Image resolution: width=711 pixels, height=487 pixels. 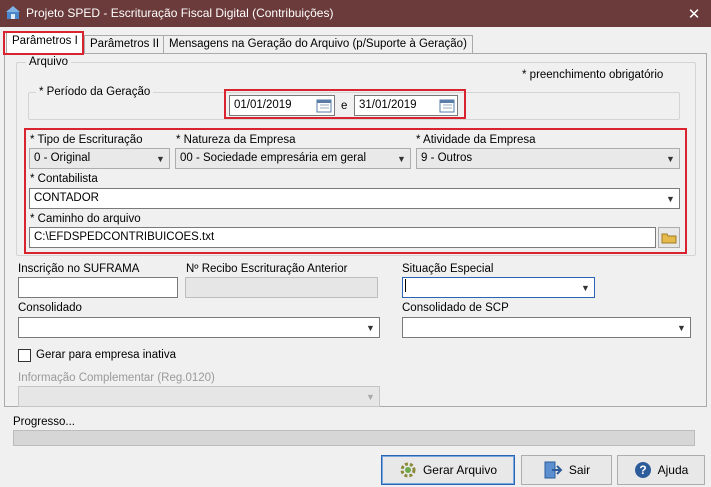 What do you see at coordinates (13, 12) in the screenshot?
I see `app-icon` at bounding box center [13, 12].